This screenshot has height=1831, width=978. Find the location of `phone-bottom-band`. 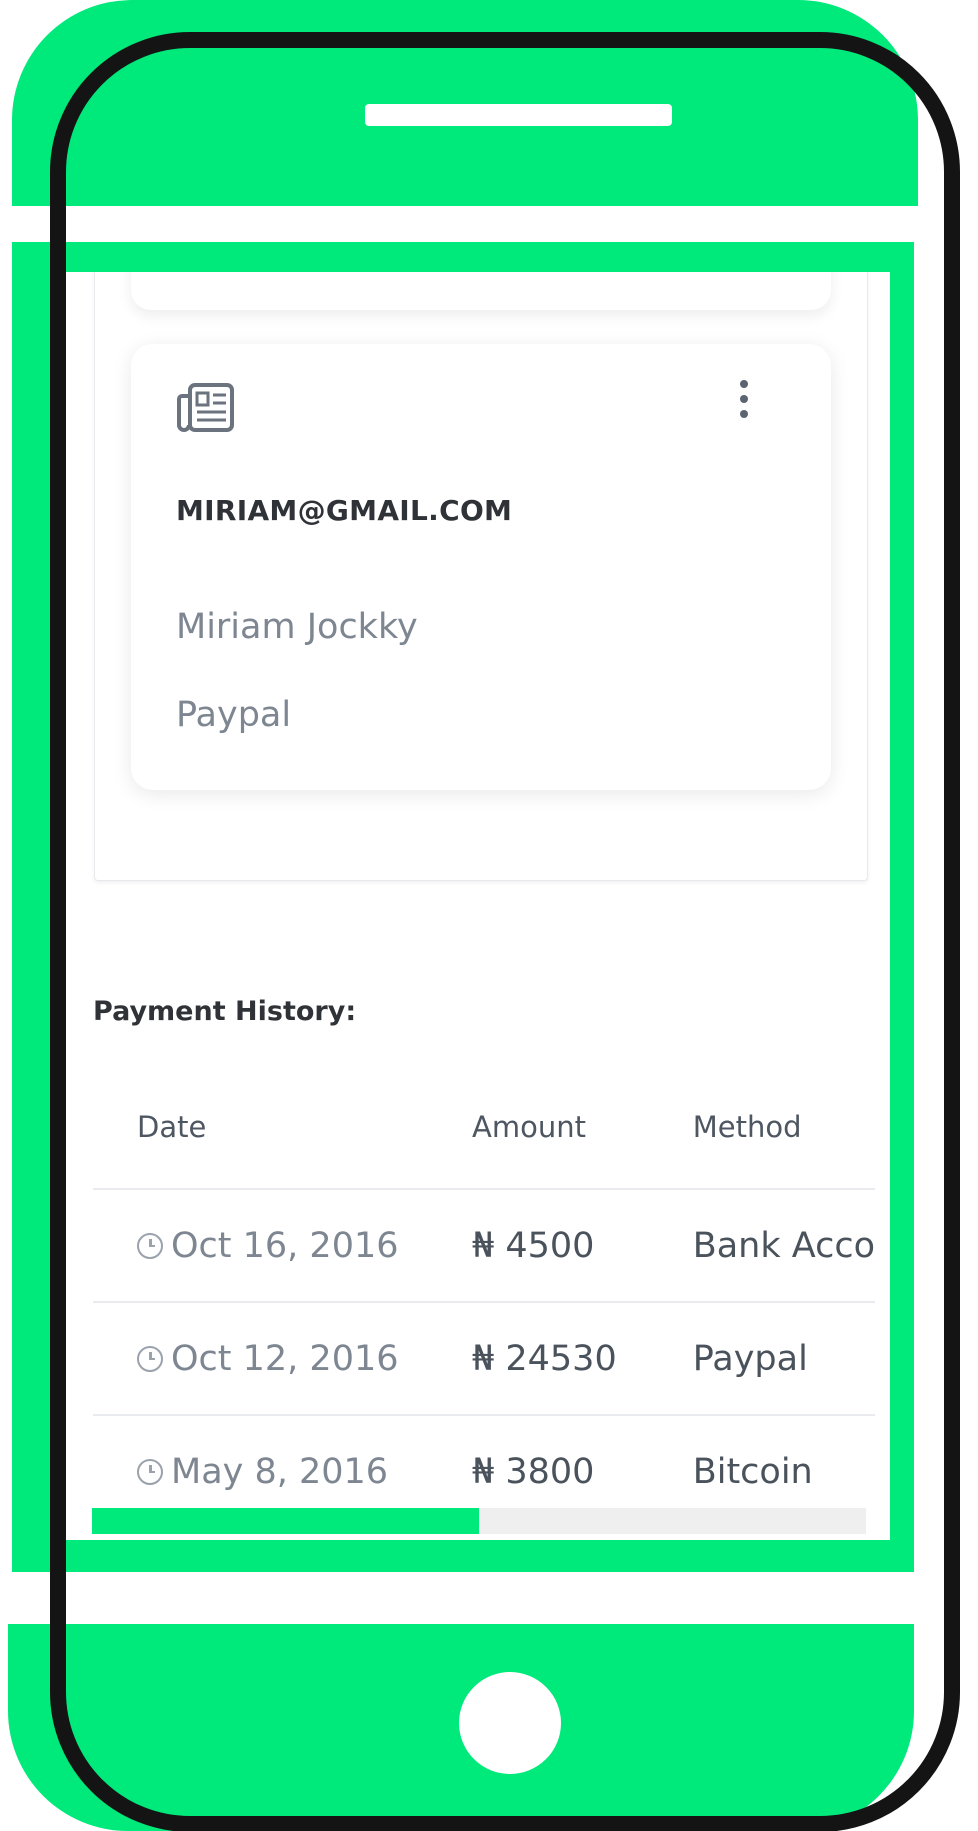

phone-bottom-band is located at coordinates (465, 1603).